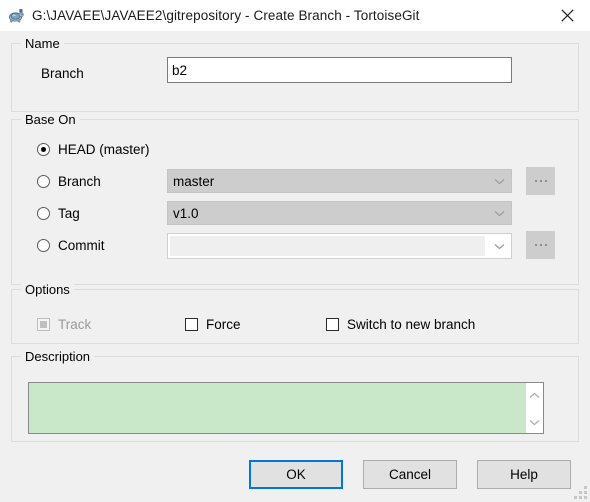 The width and height of the screenshot is (590, 502). What do you see at coordinates (411, 324) in the screenshot?
I see `checkbox-switch-label: Switch to new branch` at bounding box center [411, 324].